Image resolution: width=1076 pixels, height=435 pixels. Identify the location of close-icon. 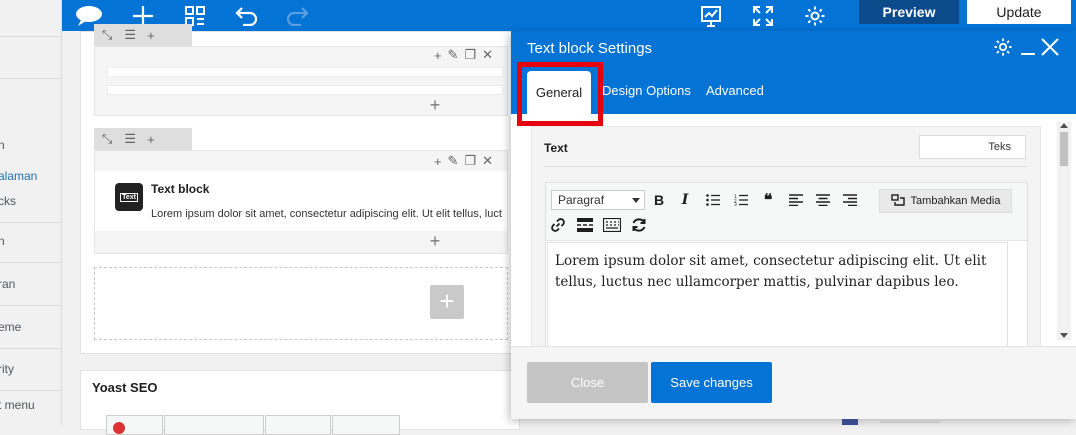
(1050, 49).